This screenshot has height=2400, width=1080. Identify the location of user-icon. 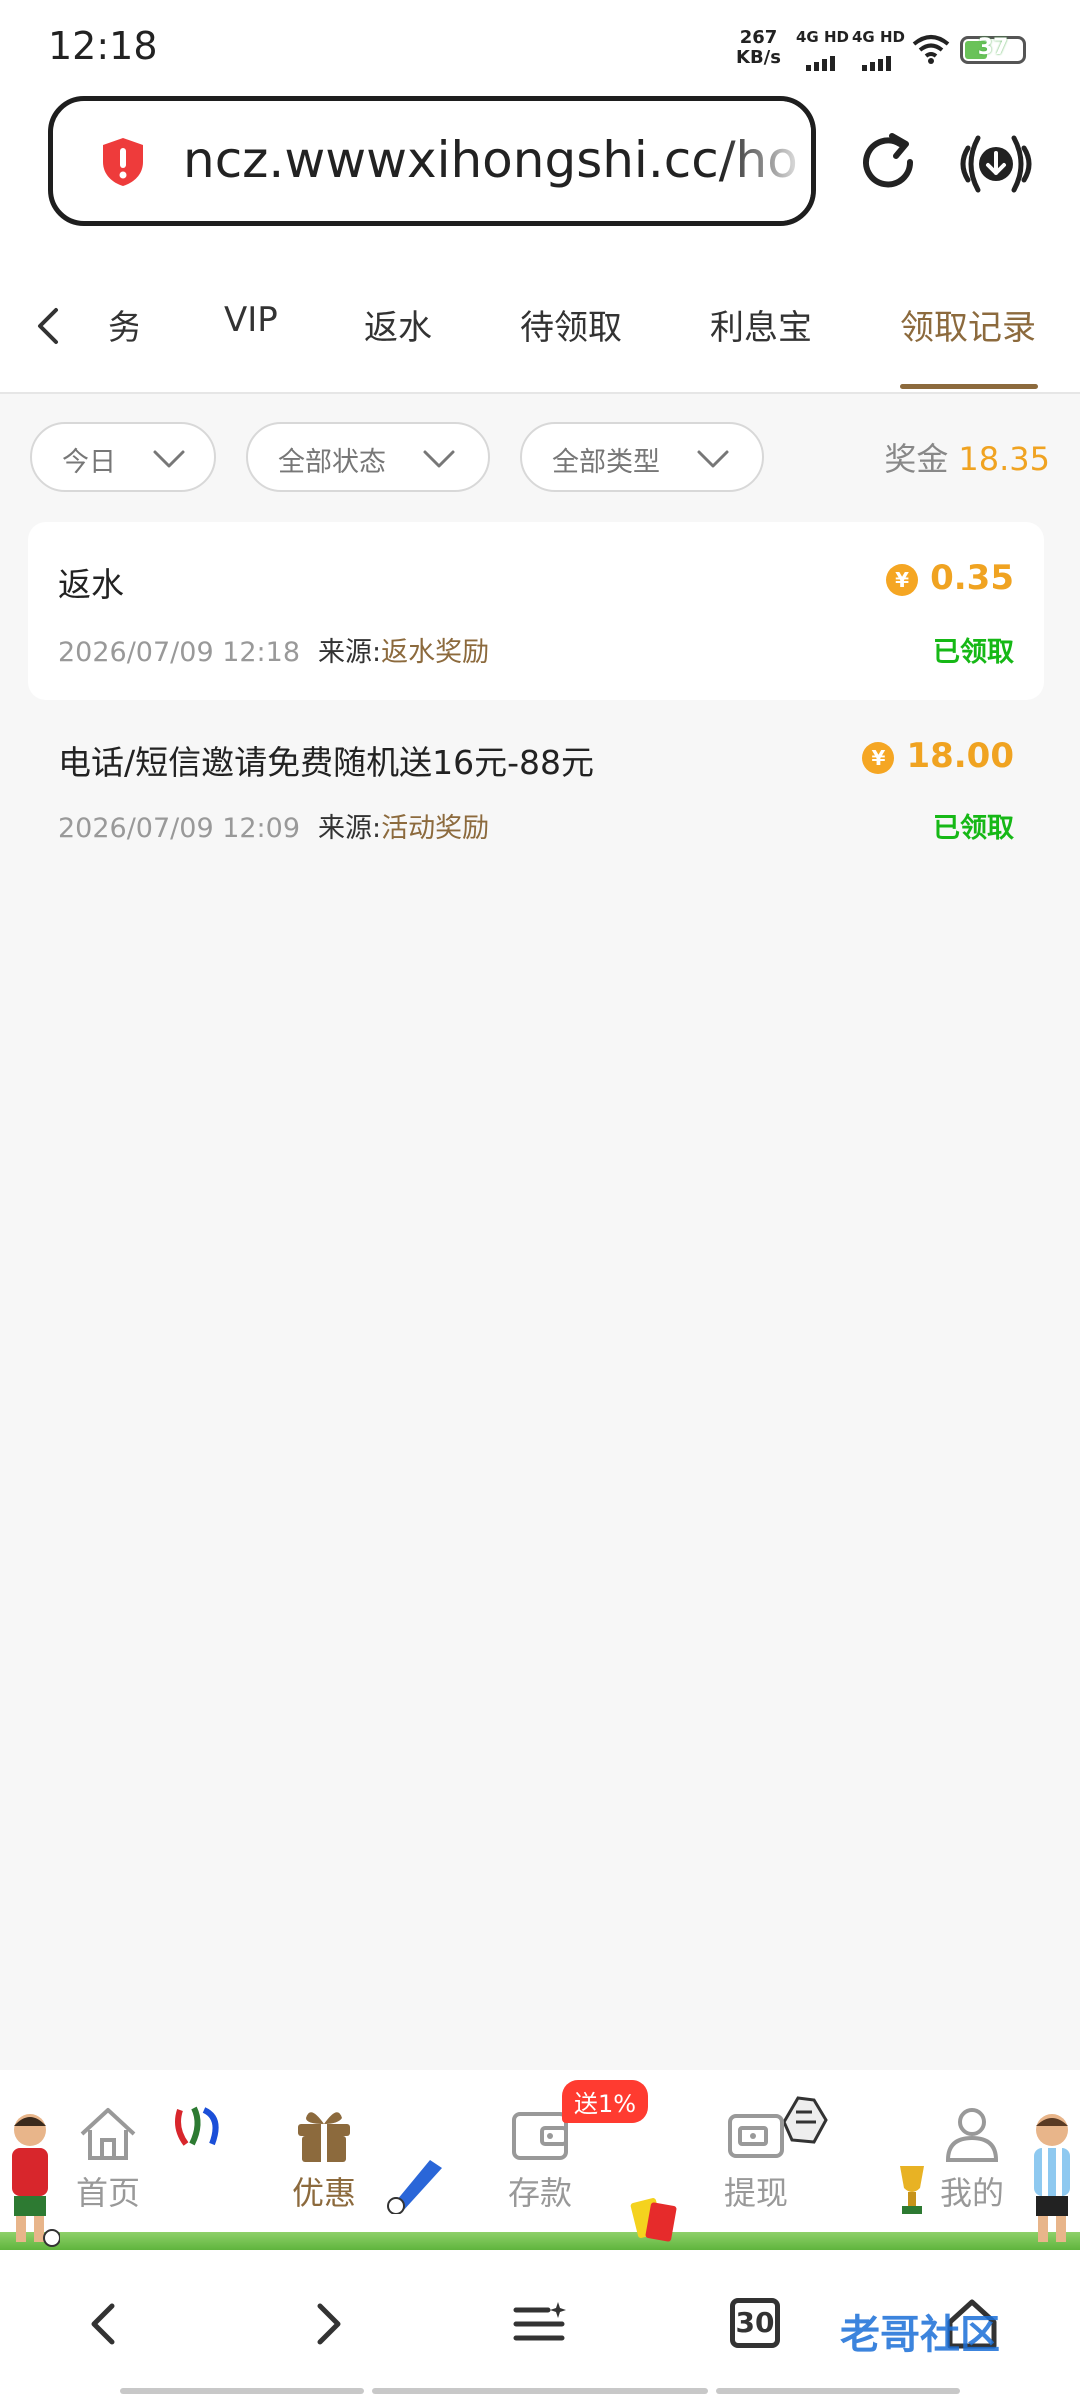
(972, 2135).